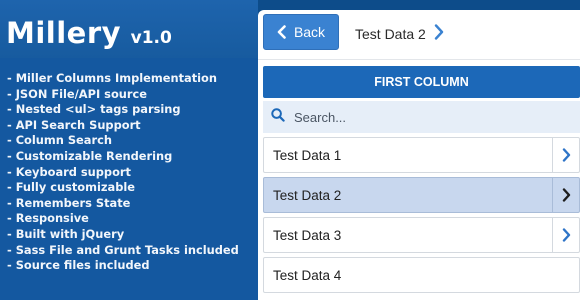 The image size is (580, 300). Describe the element at coordinates (78, 265) in the screenshot. I see `feature-item: - Source files included` at that location.